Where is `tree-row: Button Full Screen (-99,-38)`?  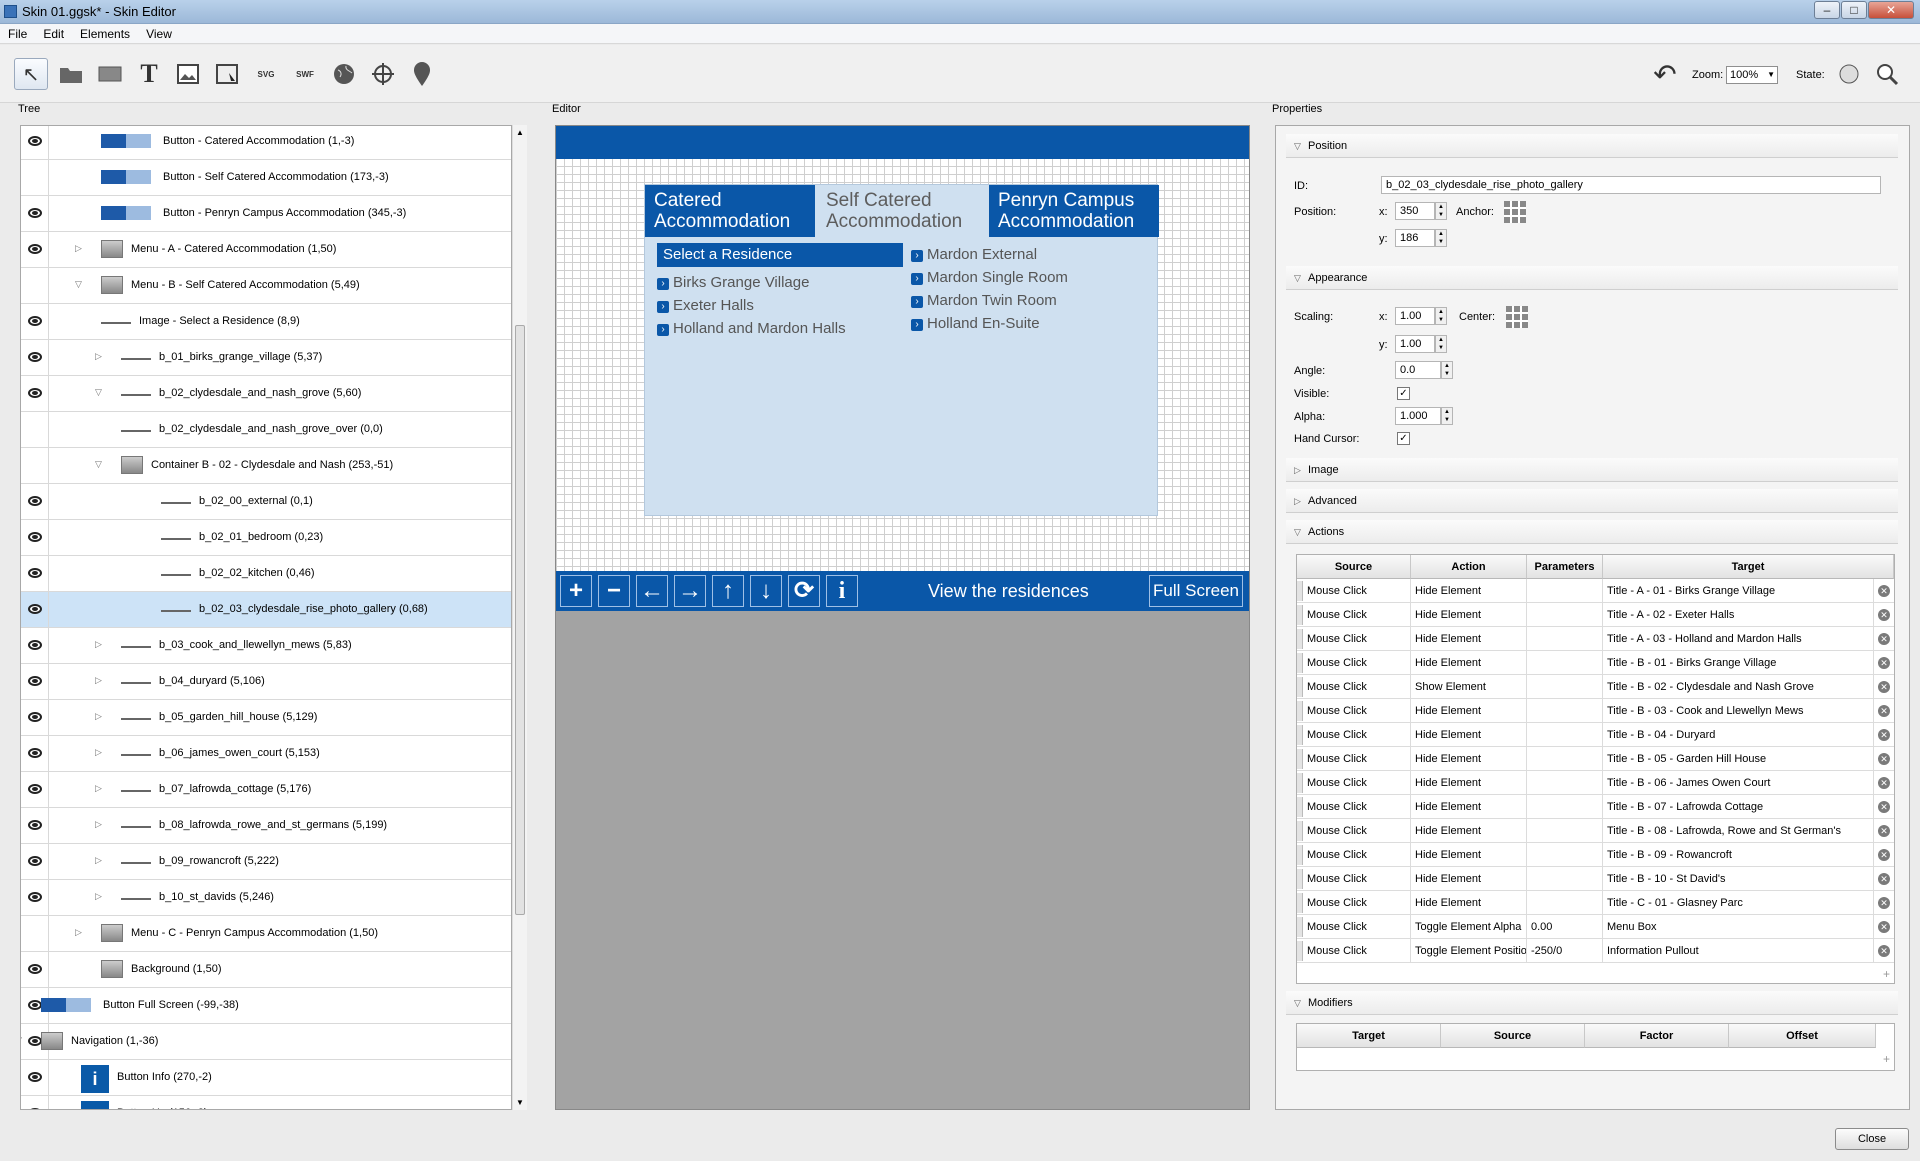
tree-row: Button Full Screen (-99,-38) is located at coordinates (266, 1006).